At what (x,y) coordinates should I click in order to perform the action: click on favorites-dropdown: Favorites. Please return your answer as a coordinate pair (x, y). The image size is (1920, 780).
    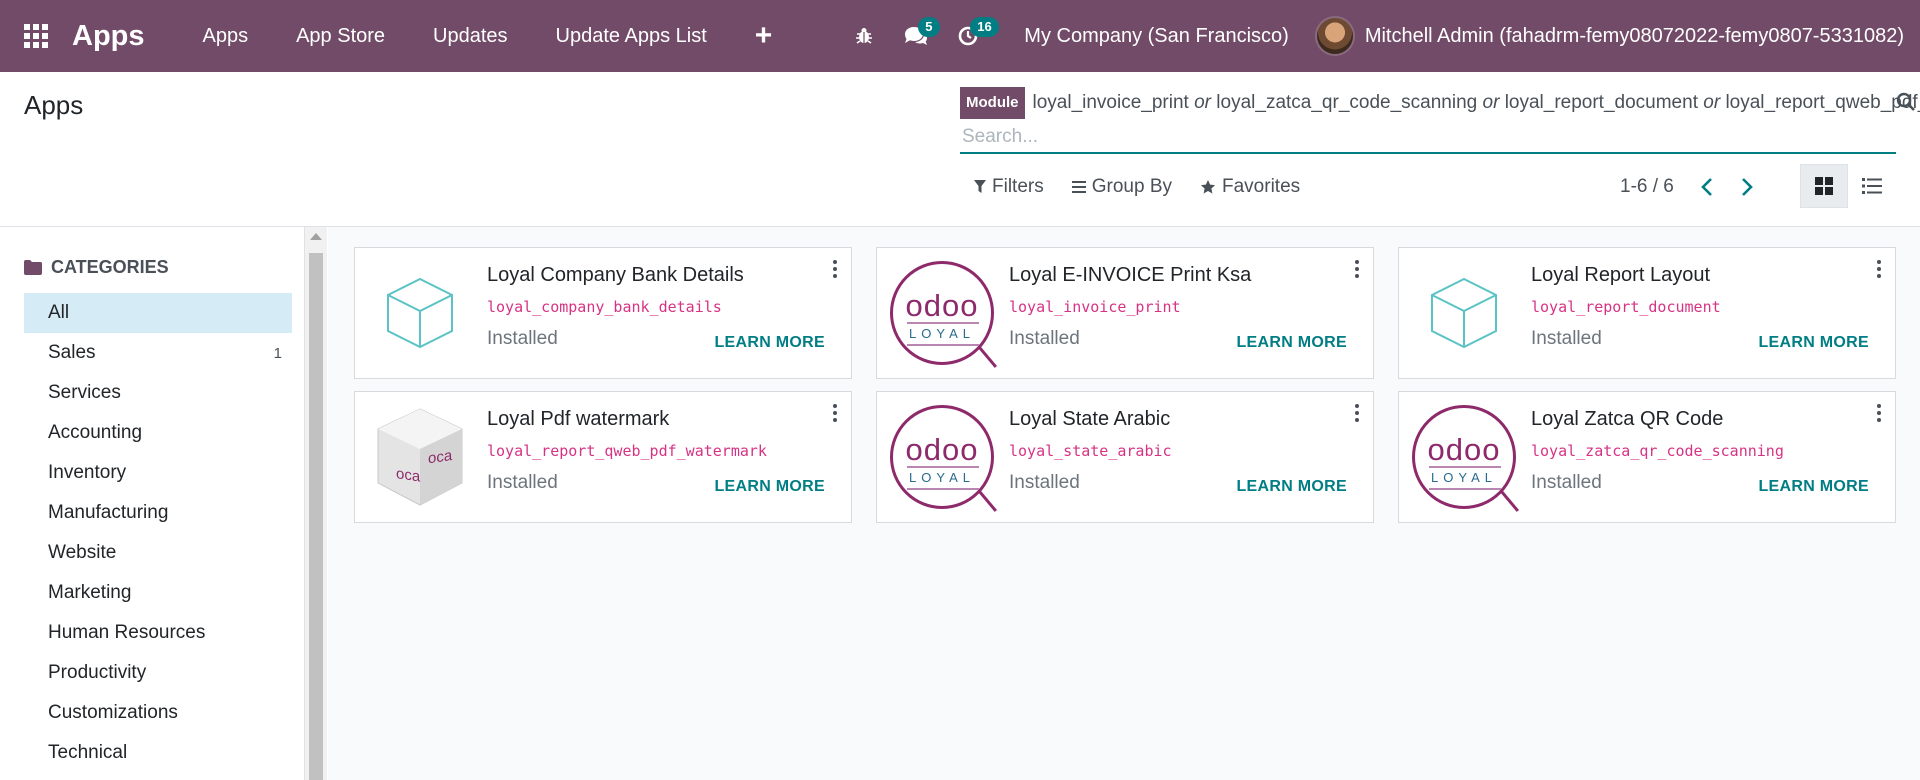
    Looking at the image, I should click on (1250, 187).